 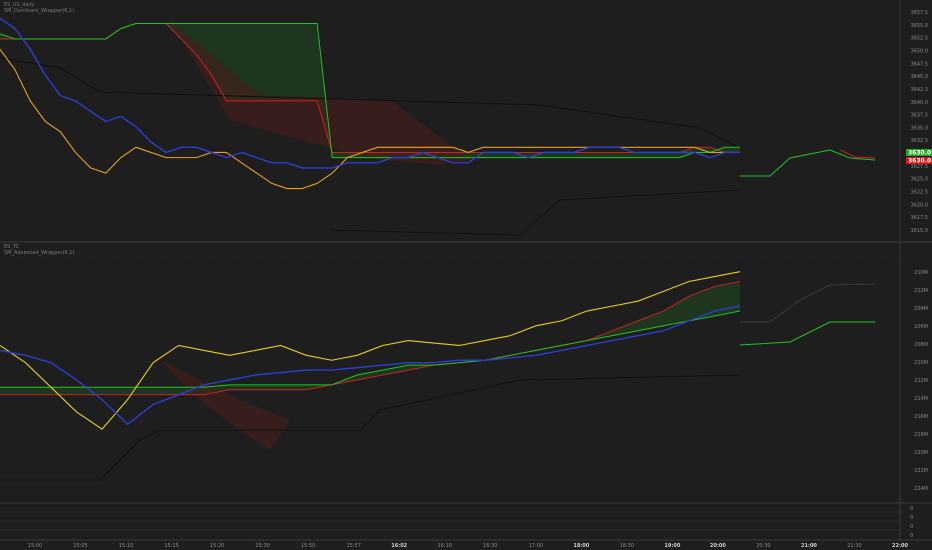 What do you see at coordinates (920, 77) in the screenshot?
I see `y-tick-label: 3645.0` at bounding box center [920, 77].